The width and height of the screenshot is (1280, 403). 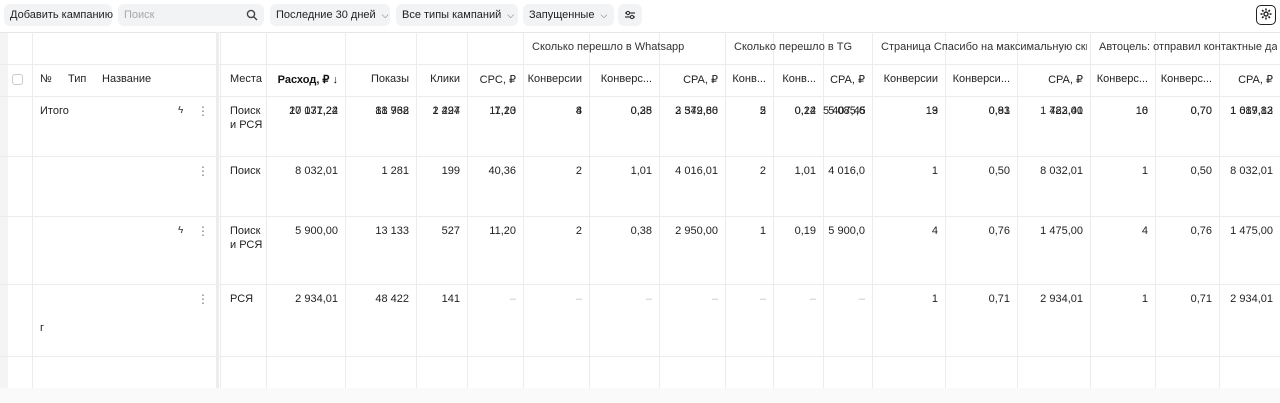 I want to click on cell-au-conv: 4, so click(x=1144, y=231).